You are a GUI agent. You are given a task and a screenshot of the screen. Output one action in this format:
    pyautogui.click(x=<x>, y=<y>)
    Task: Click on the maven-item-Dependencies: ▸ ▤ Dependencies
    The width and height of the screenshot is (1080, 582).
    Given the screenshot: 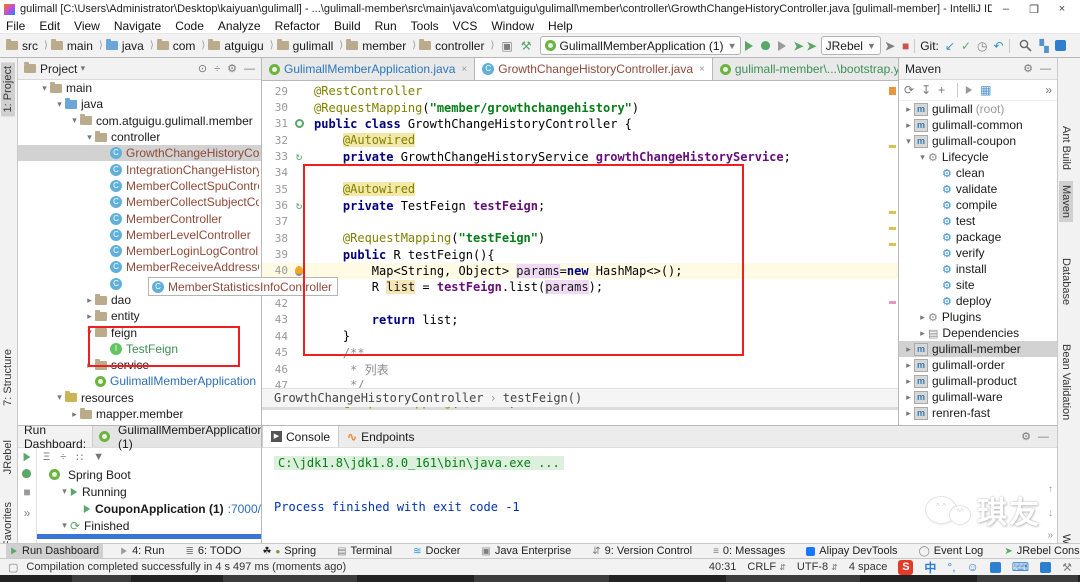 What is the action you would take?
    pyautogui.click(x=978, y=333)
    